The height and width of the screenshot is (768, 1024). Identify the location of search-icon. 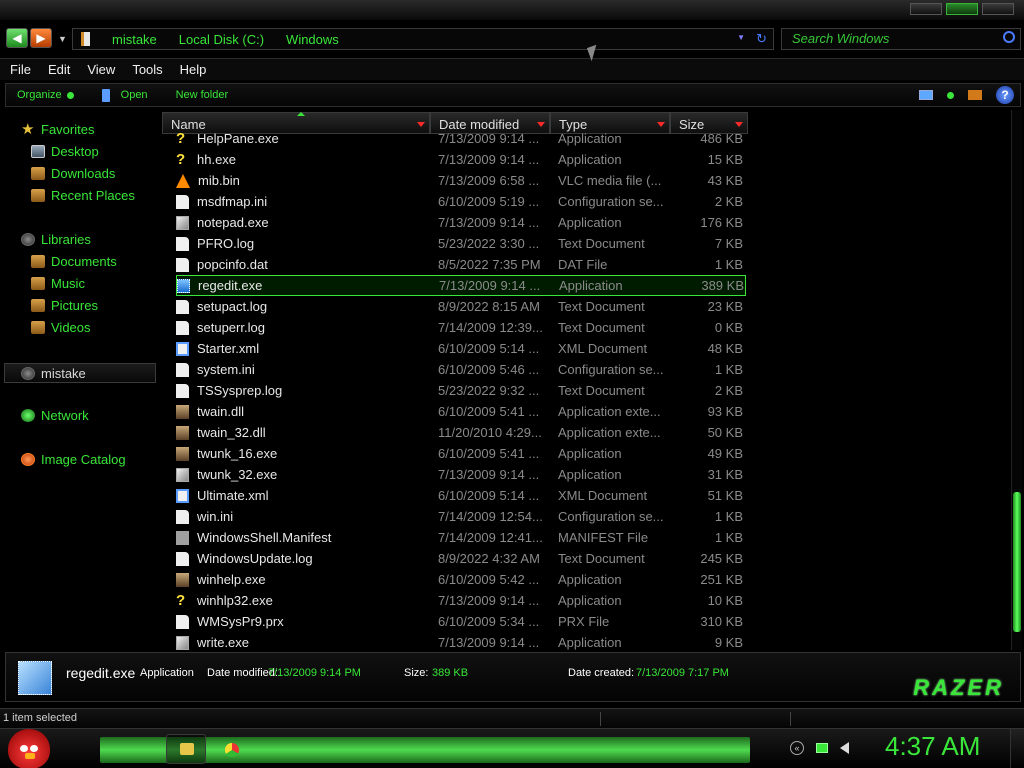
(1009, 37).